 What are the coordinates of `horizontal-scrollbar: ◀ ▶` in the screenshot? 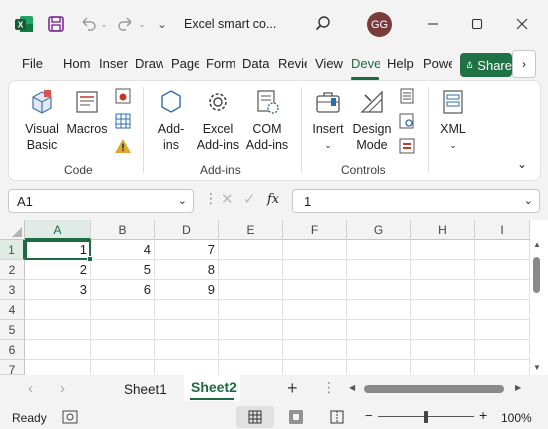 It's located at (438, 389).